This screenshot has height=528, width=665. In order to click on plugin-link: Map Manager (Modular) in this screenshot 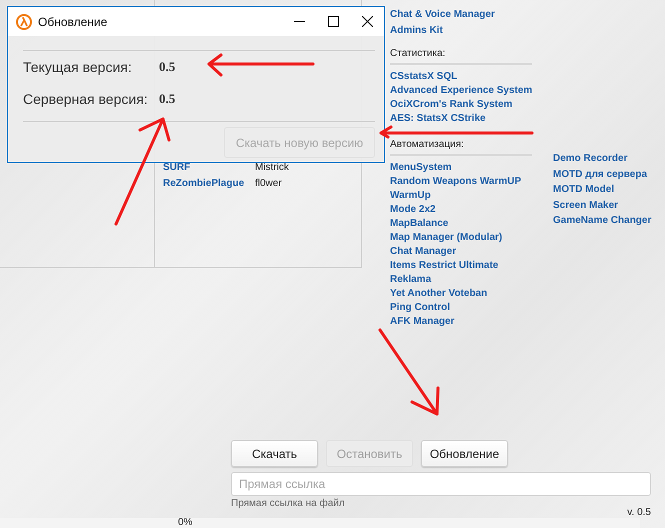, I will do `click(446, 238)`.